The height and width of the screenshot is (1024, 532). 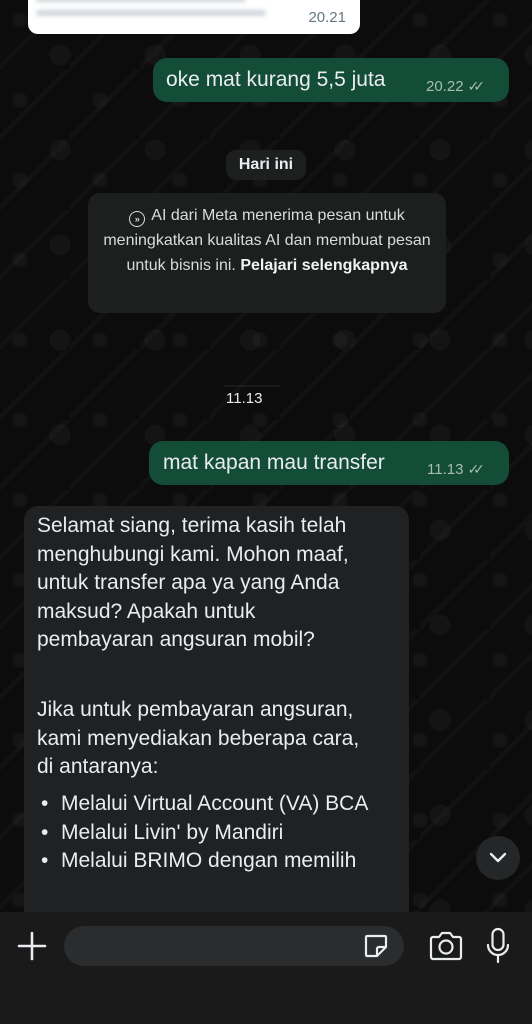 What do you see at coordinates (217, 861) in the screenshot?
I see `list-item: Melalui BRIMO dengan memilih` at bounding box center [217, 861].